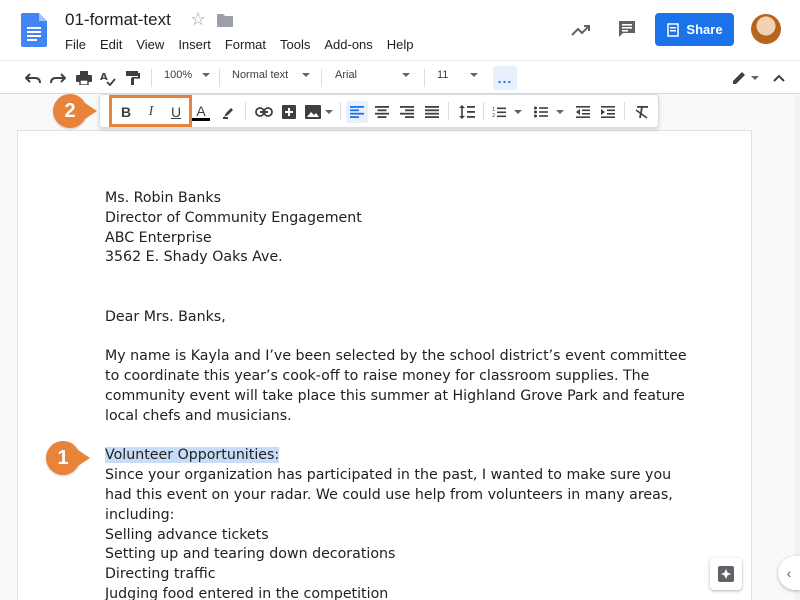 The image size is (800, 600). What do you see at coordinates (247, 592) in the screenshot?
I see `list-item: Judging food entered in the competition` at bounding box center [247, 592].